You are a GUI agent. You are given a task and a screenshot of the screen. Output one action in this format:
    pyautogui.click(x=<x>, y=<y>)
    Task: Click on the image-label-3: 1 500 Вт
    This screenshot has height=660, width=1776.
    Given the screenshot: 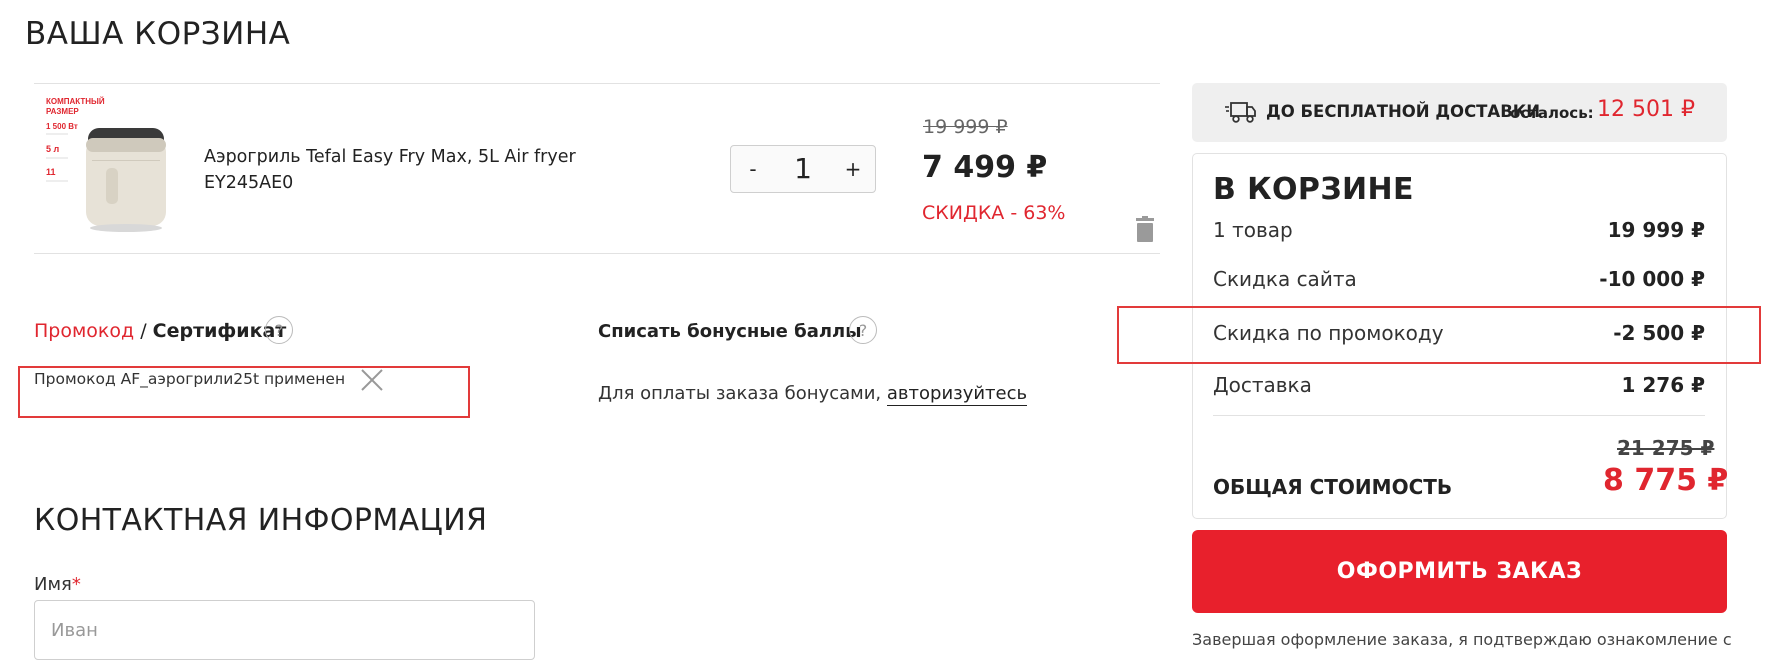 What is the action you would take?
    pyautogui.click(x=62, y=126)
    